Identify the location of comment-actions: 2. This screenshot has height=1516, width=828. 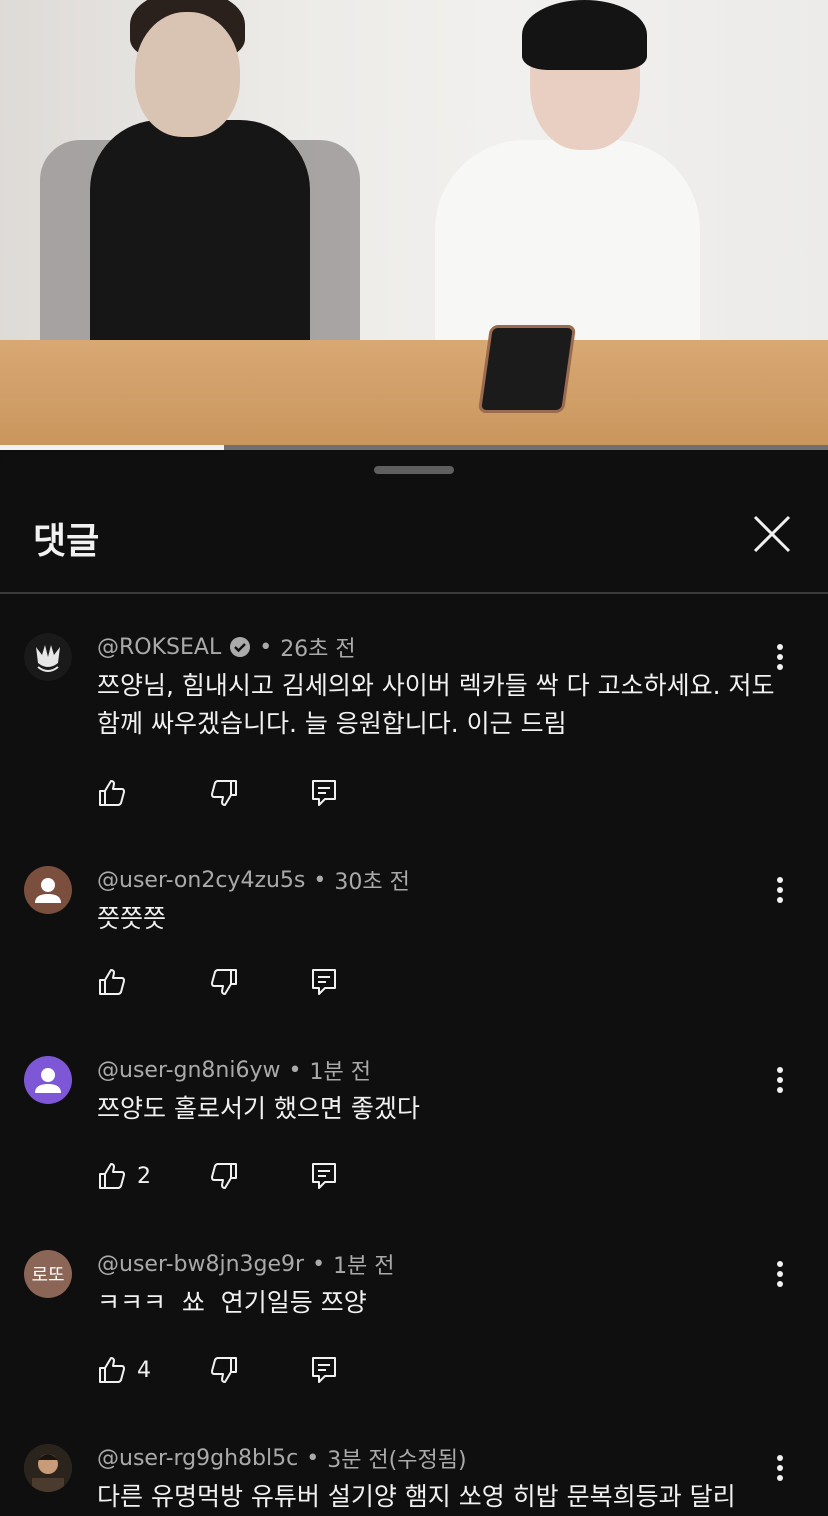
(218, 1176).